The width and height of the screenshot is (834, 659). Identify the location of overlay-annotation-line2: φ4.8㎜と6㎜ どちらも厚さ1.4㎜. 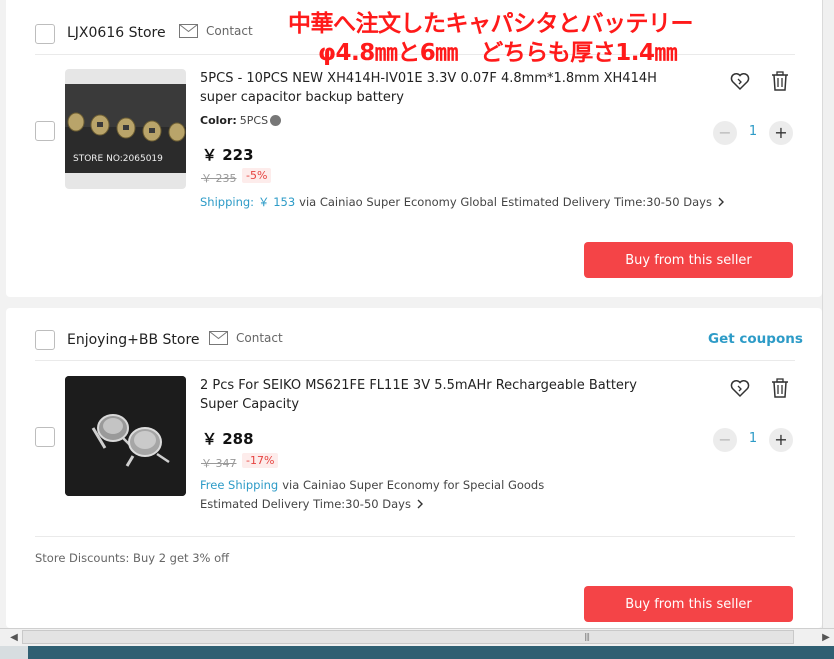
(497, 53).